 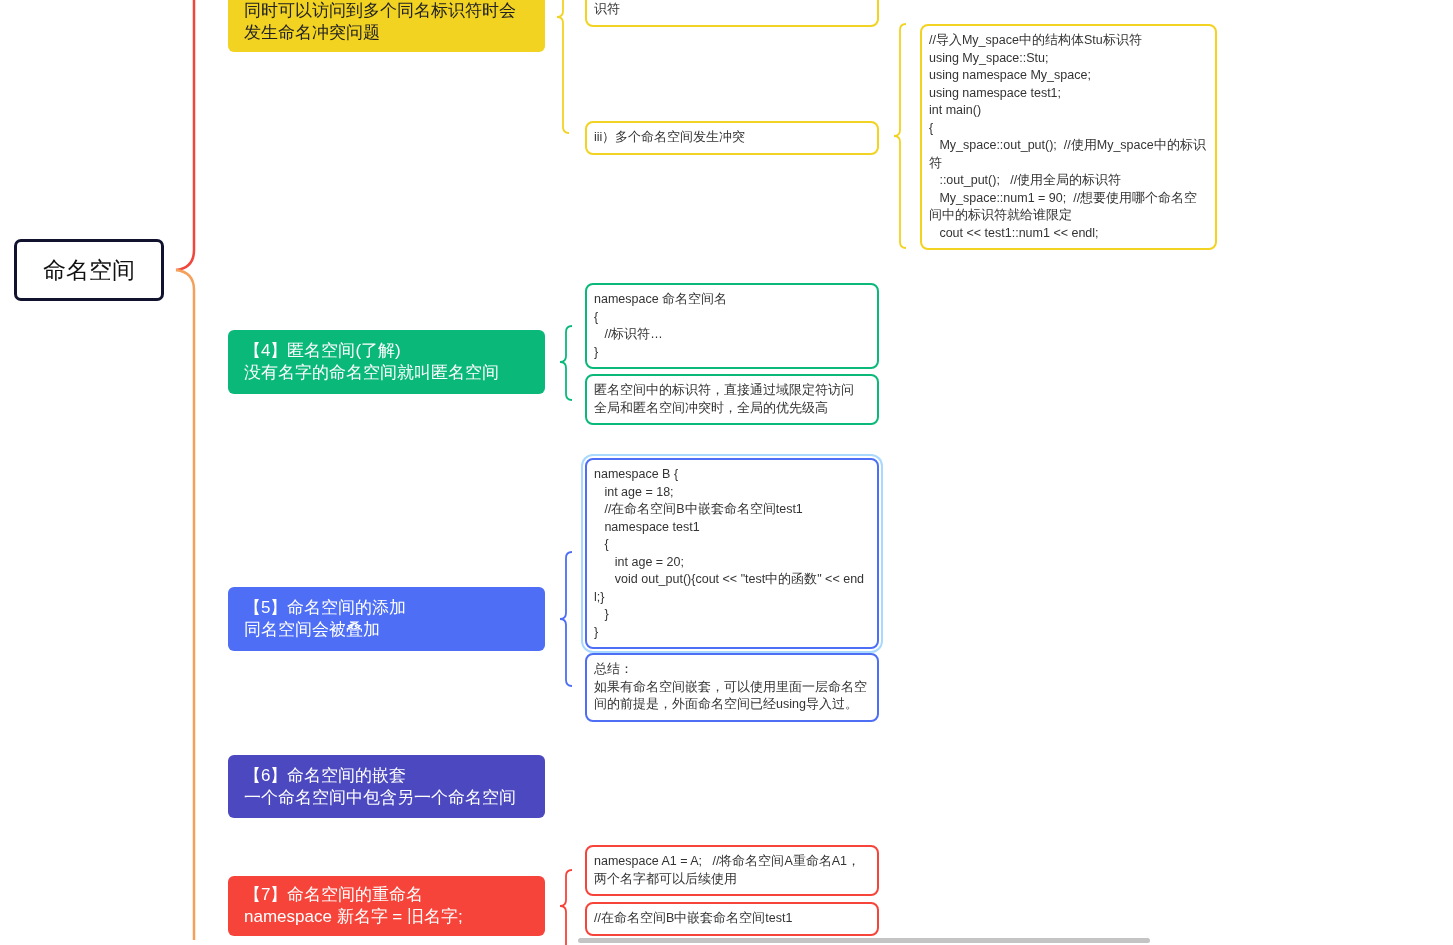 What do you see at coordinates (732, 870) in the screenshot?
I see `note-box: namespace A1 = A; //将命名空间A重命名A1，两个名字都可以后续使用` at bounding box center [732, 870].